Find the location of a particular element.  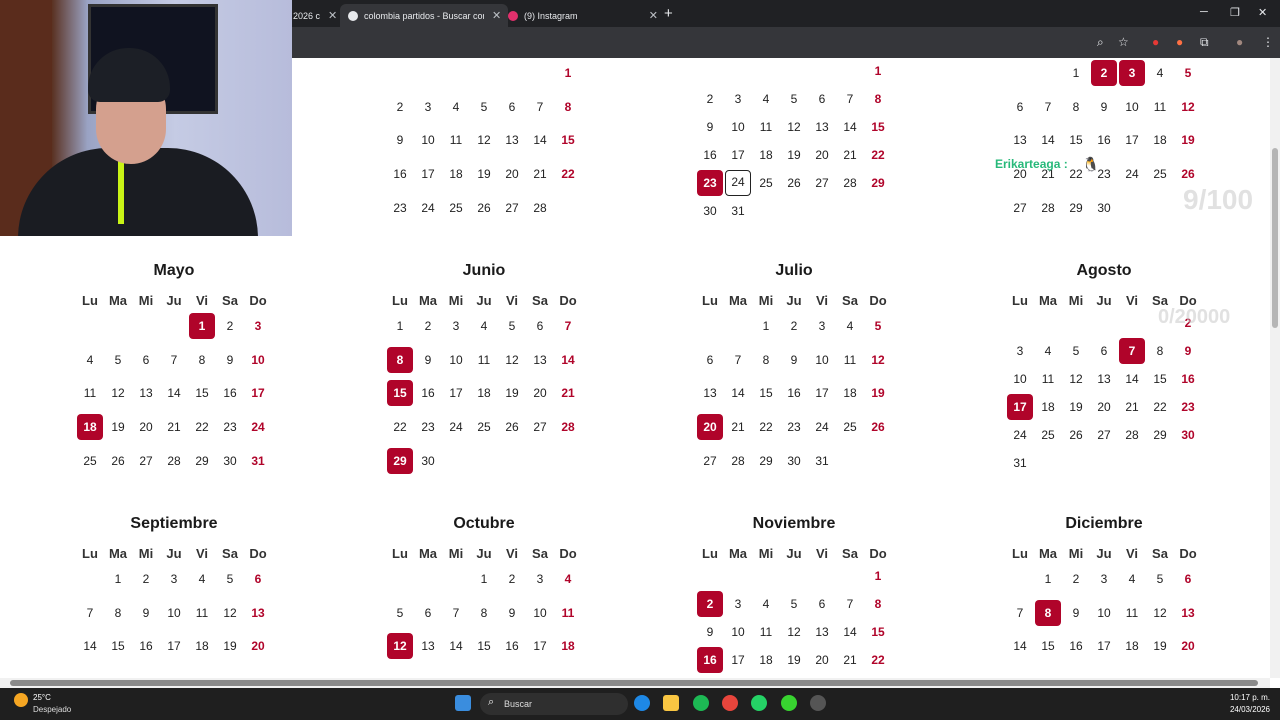

calendar-day: 23 is located at coordinates (710, 183).